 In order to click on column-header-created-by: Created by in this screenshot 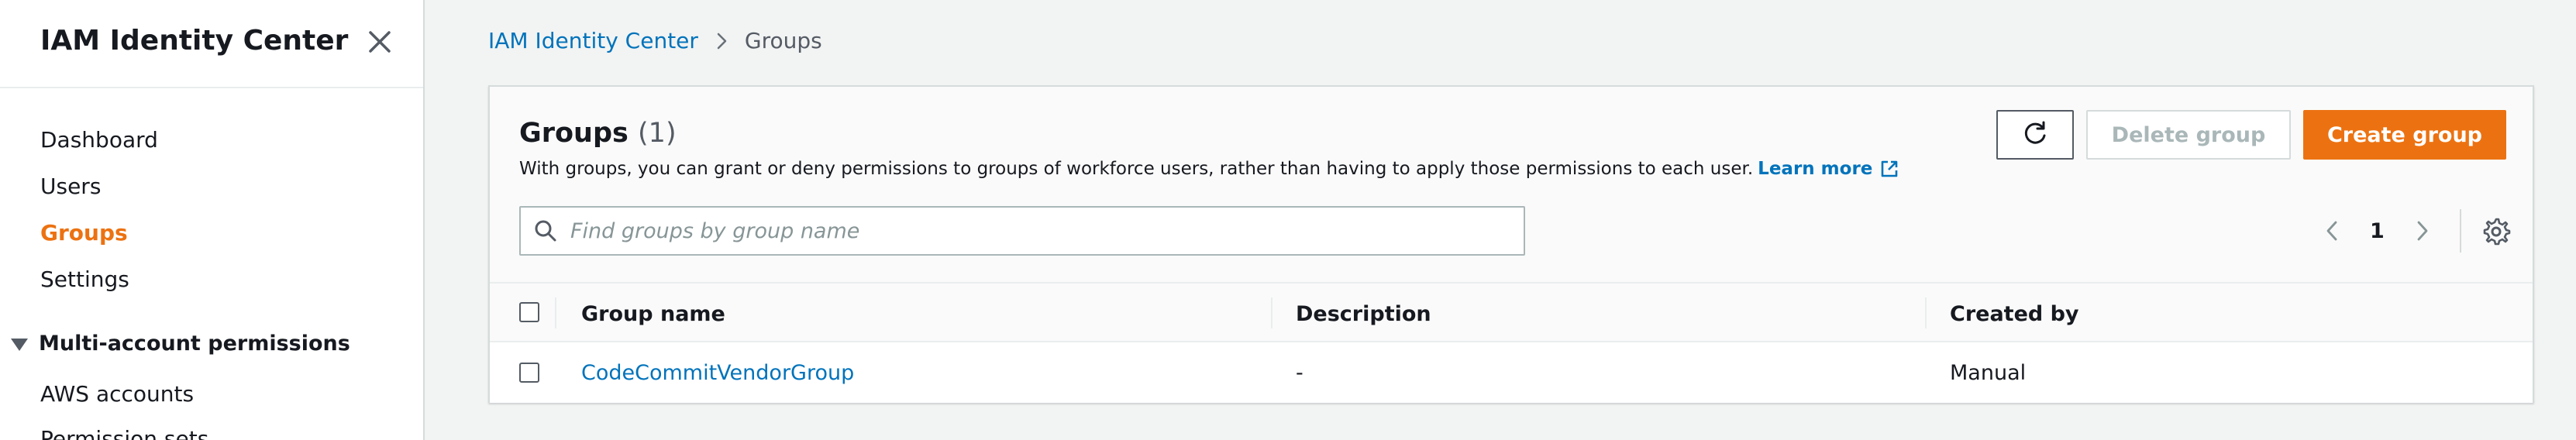, I will do `click(2014, 314)`.